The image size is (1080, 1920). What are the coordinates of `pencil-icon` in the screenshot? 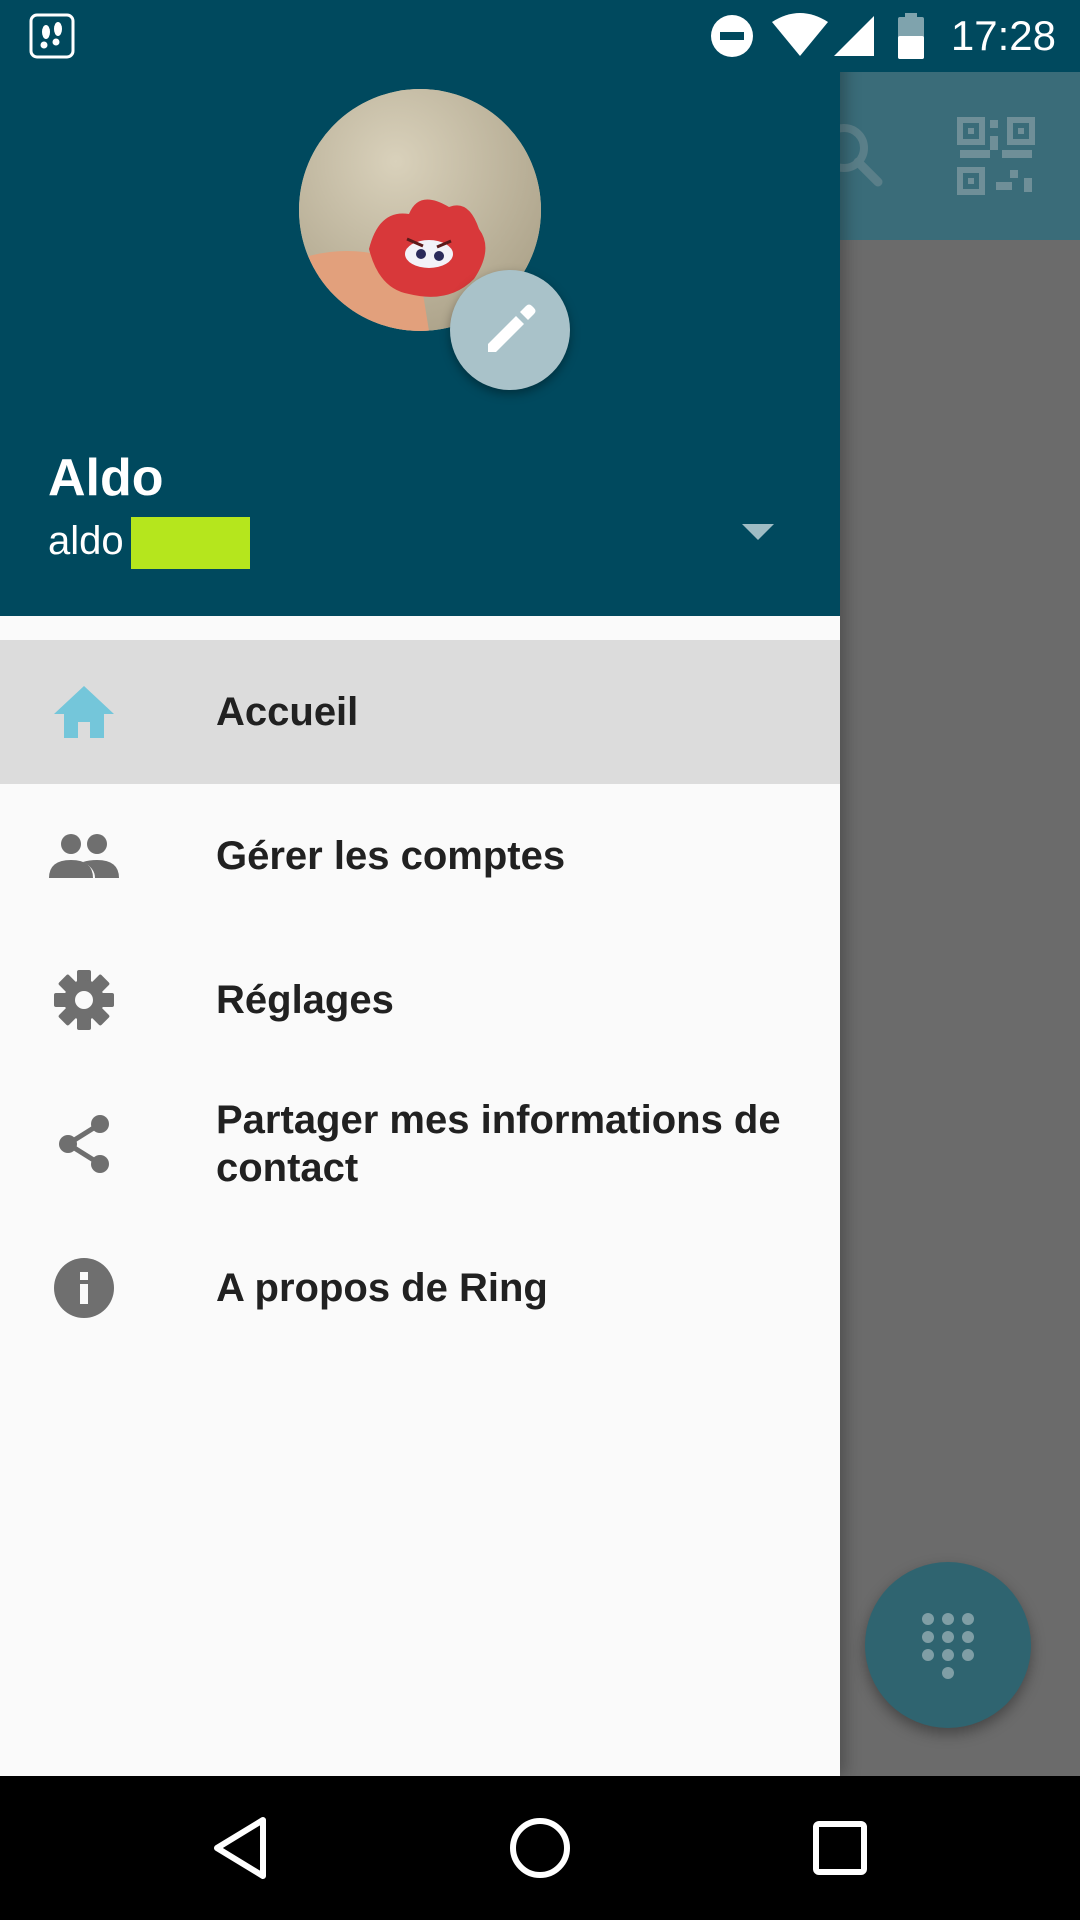 It's located at (512, 328).